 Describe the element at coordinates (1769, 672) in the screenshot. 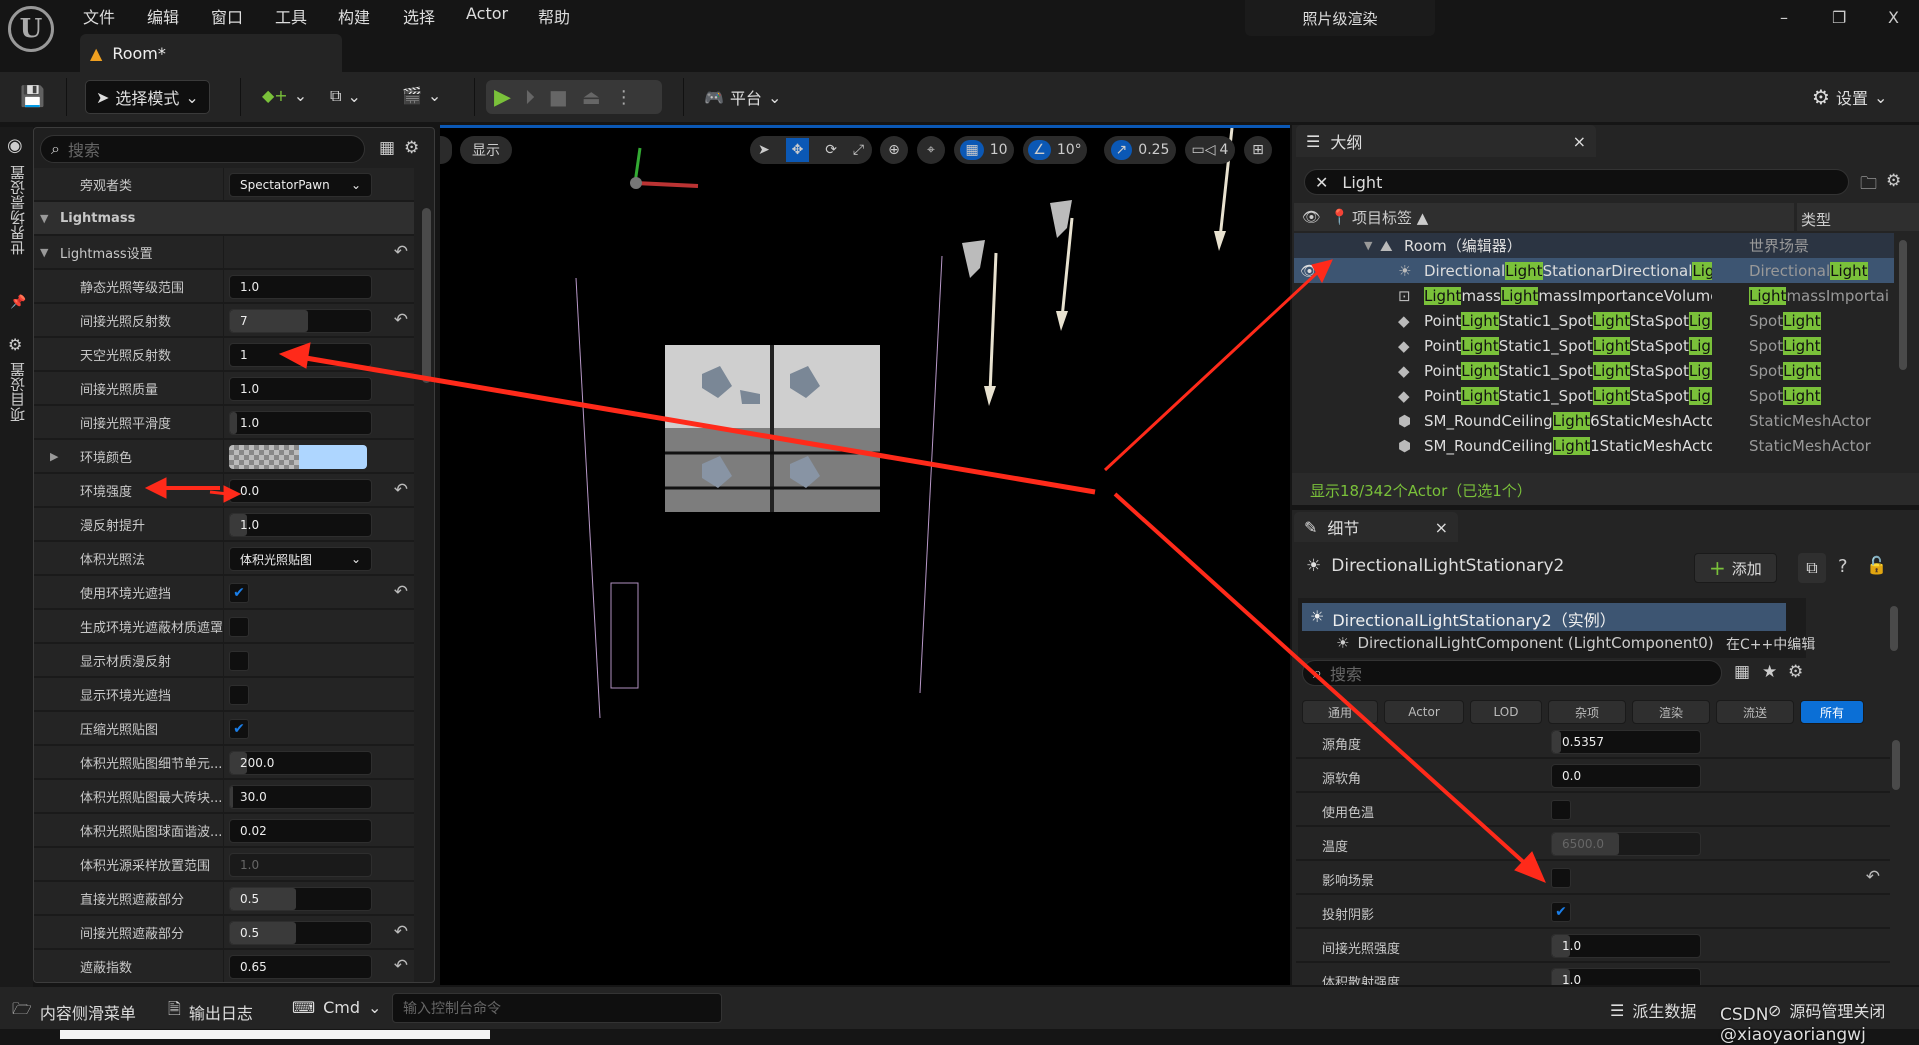

I see `star-icon: ★` at that location.